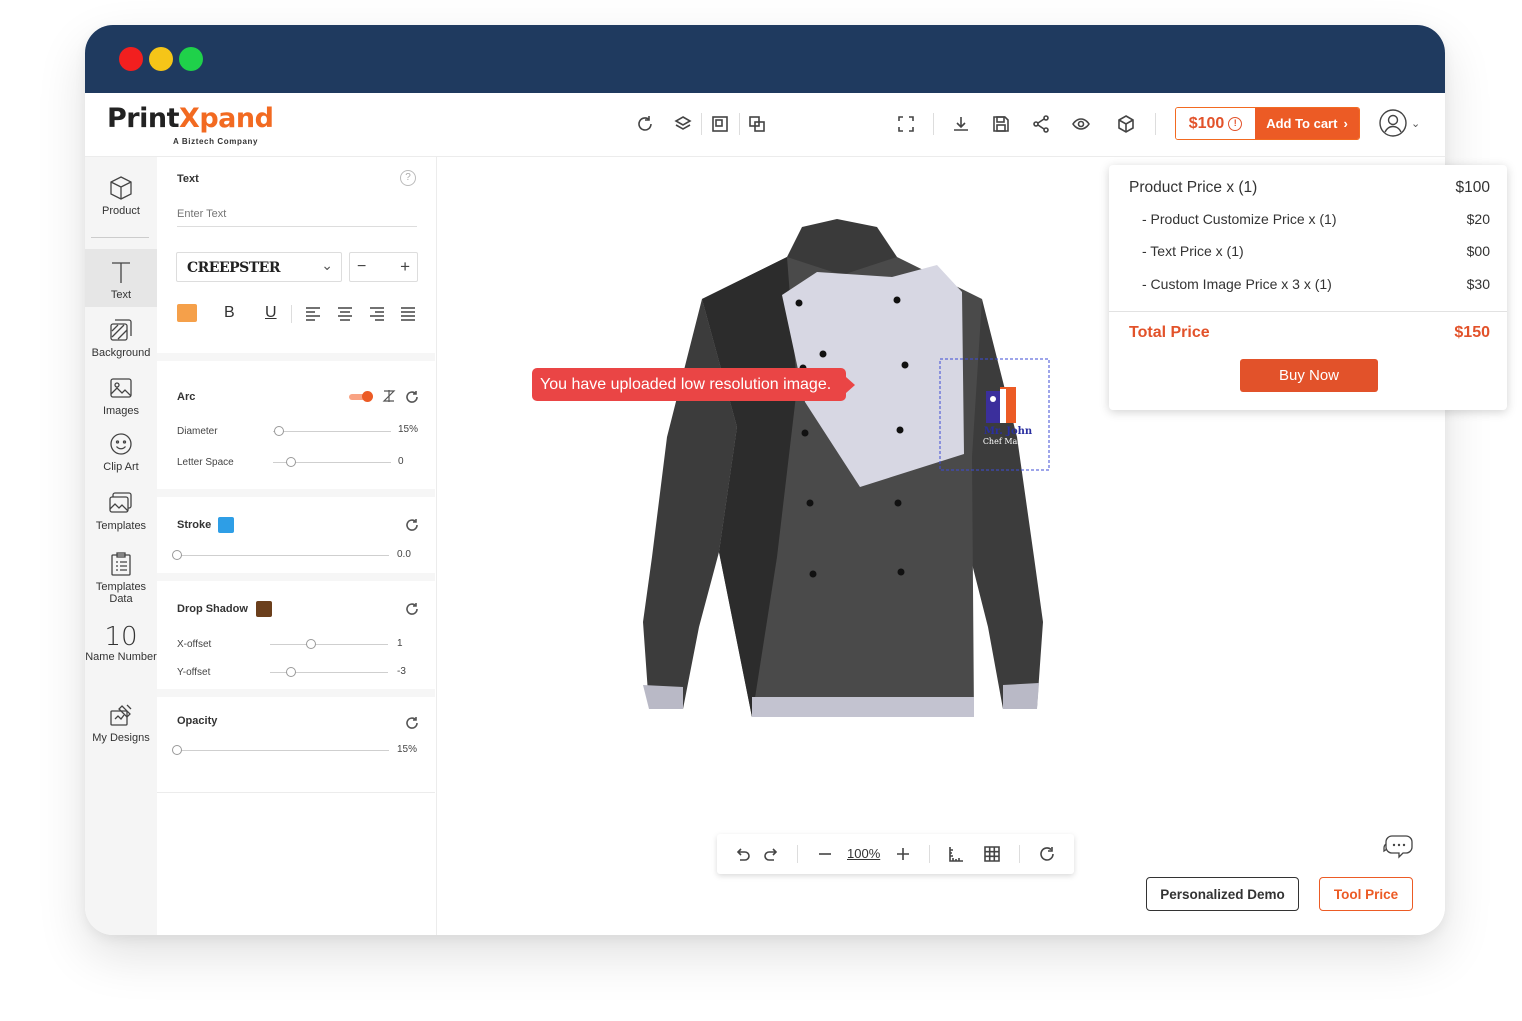 This screenshot has width=1522, height=1021. What do you see at coordinates (683, 124) in the screenshot?
I see `layers-icon` at bounding box center [683, 124].